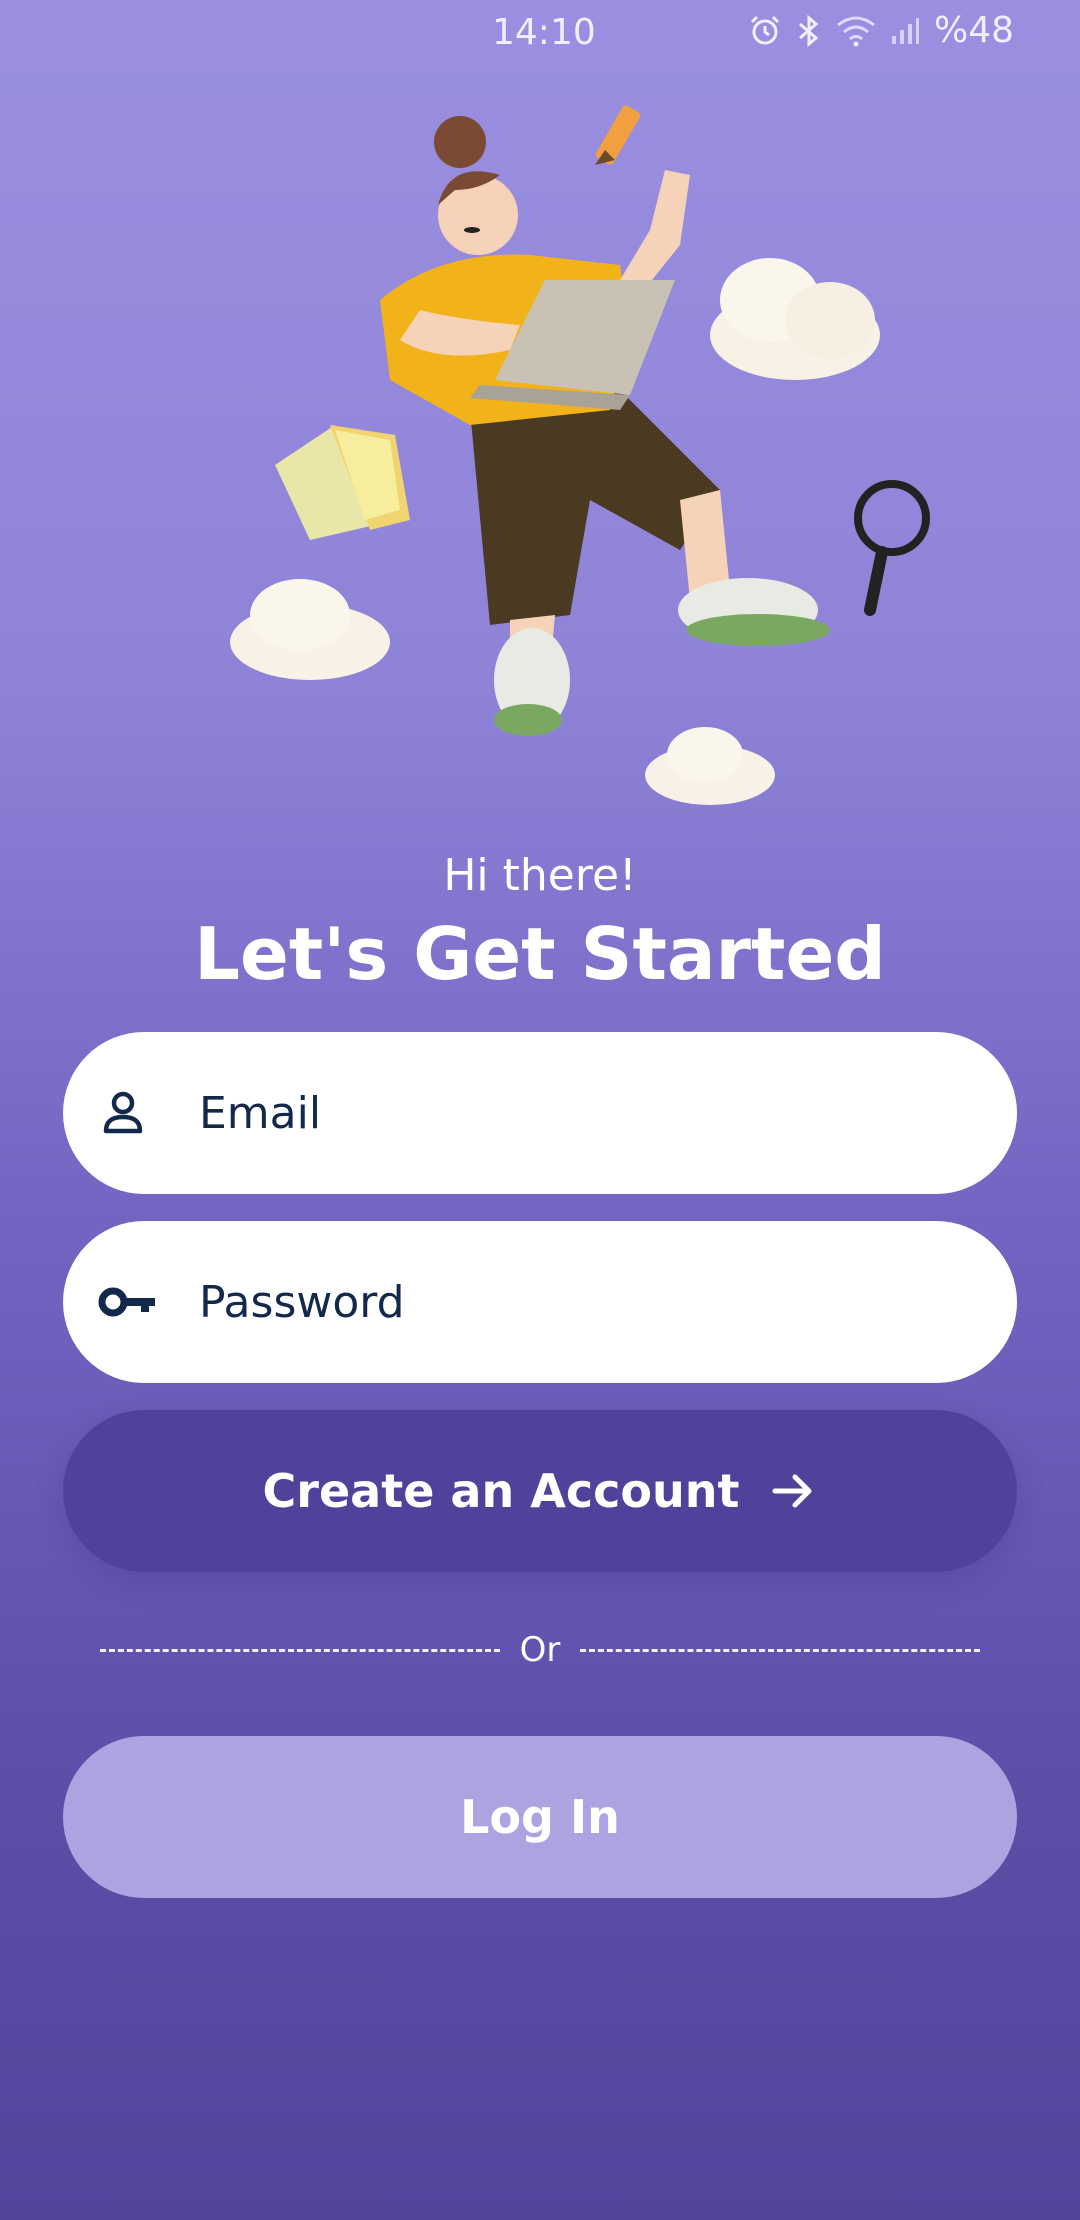 Image resolution: width=1080 pixels, height=2220 pixels. I want to click on or-divider: Or, so click(540, 1650).